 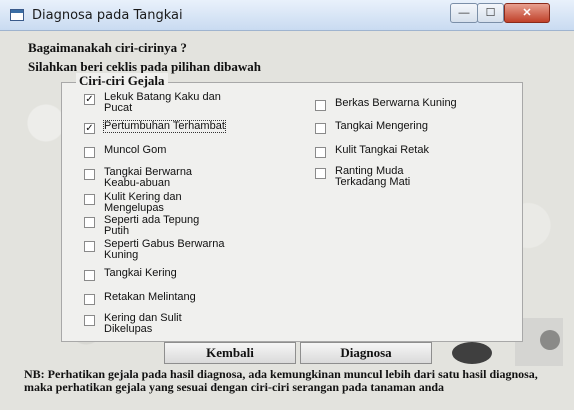 I want to click on title-bar: Diagnosa pada Tangkai — ☐ ✕, so click(x=287, y=15).